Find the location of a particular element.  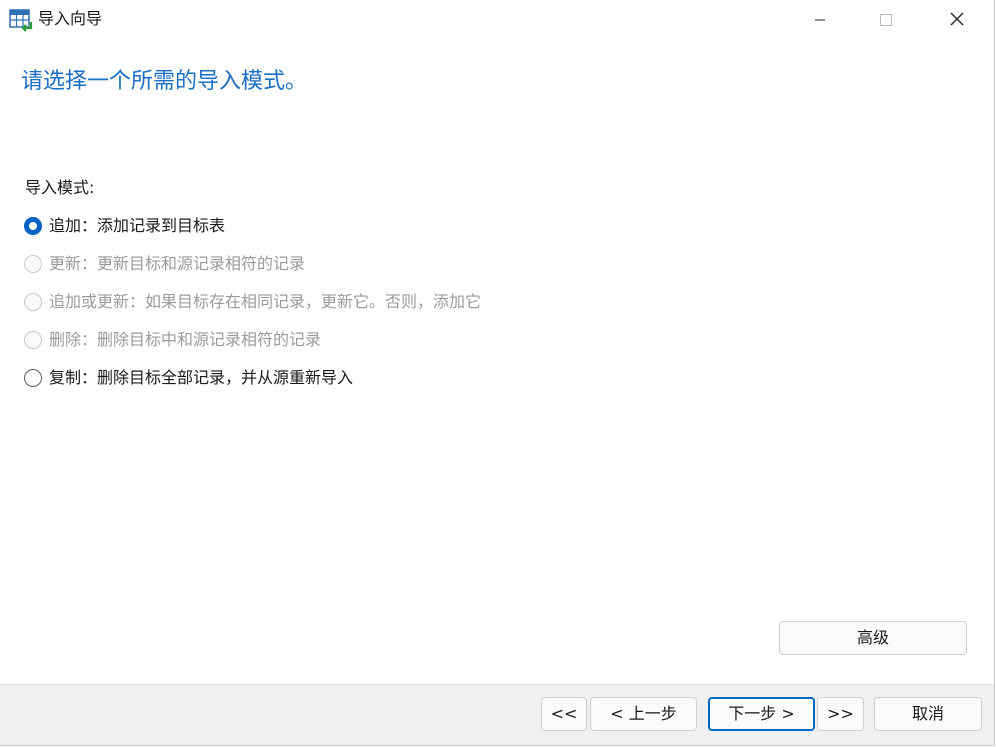

first-step-button: << is located at coordinates (564, 714).